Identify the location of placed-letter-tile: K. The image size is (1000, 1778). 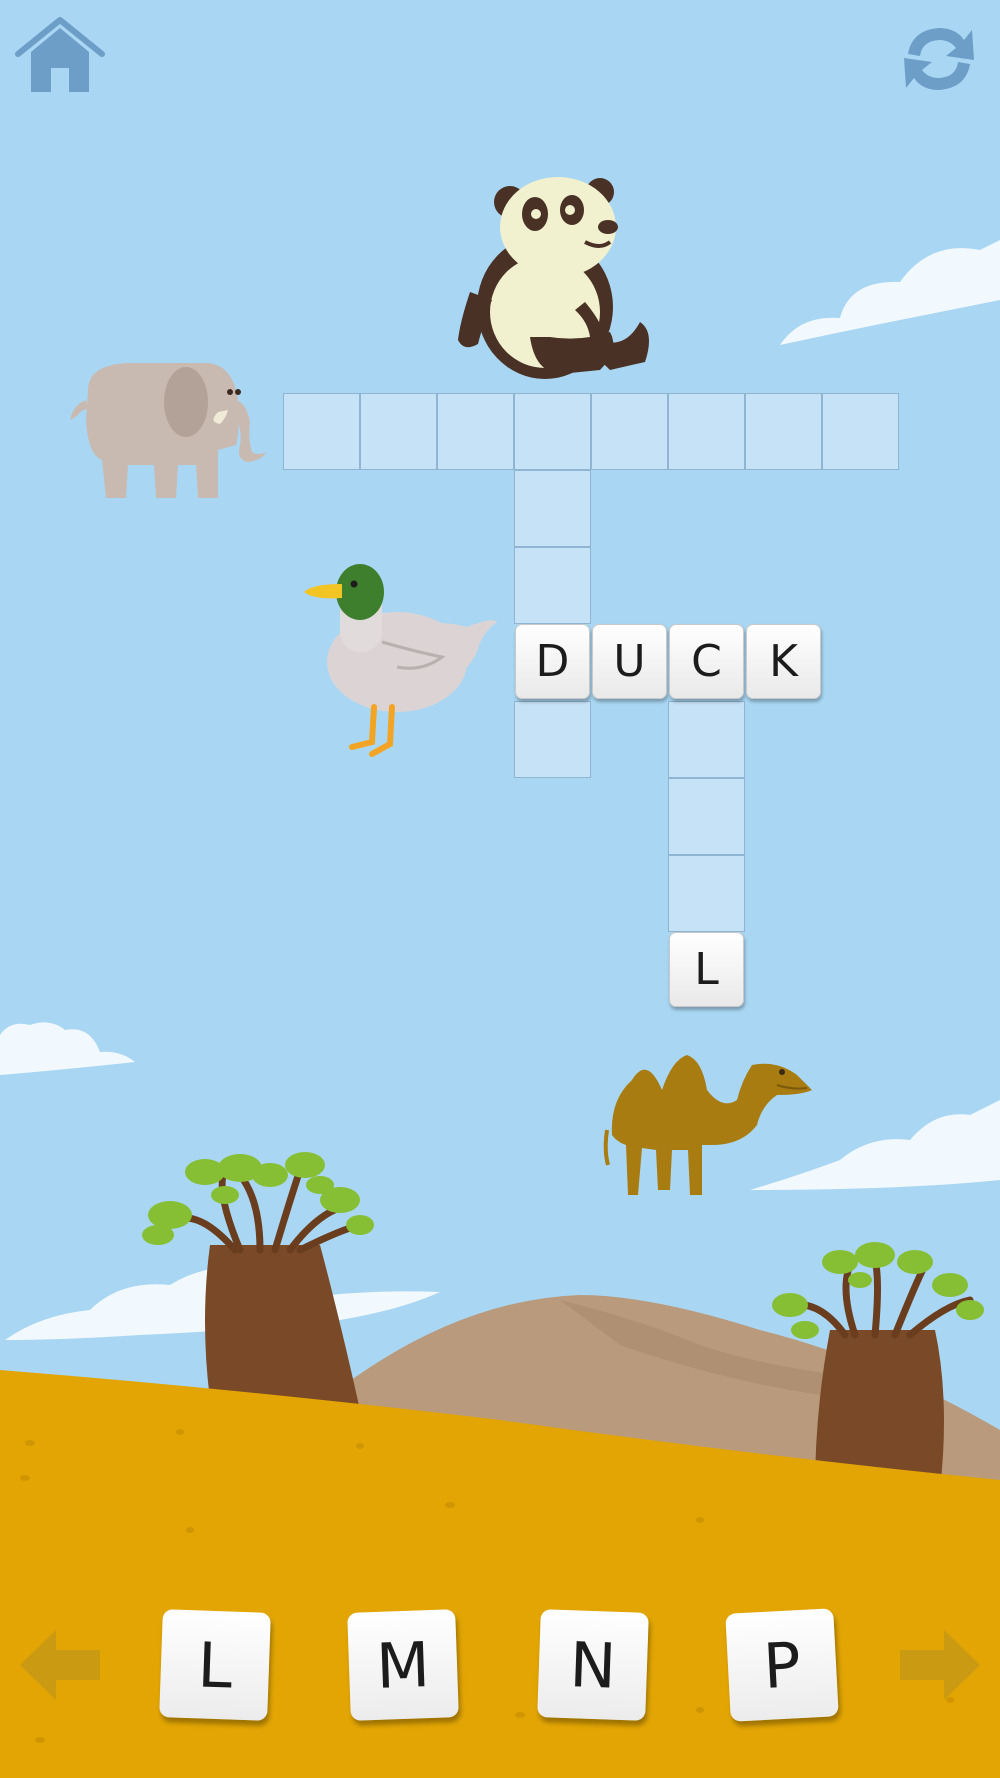
(783, 661).